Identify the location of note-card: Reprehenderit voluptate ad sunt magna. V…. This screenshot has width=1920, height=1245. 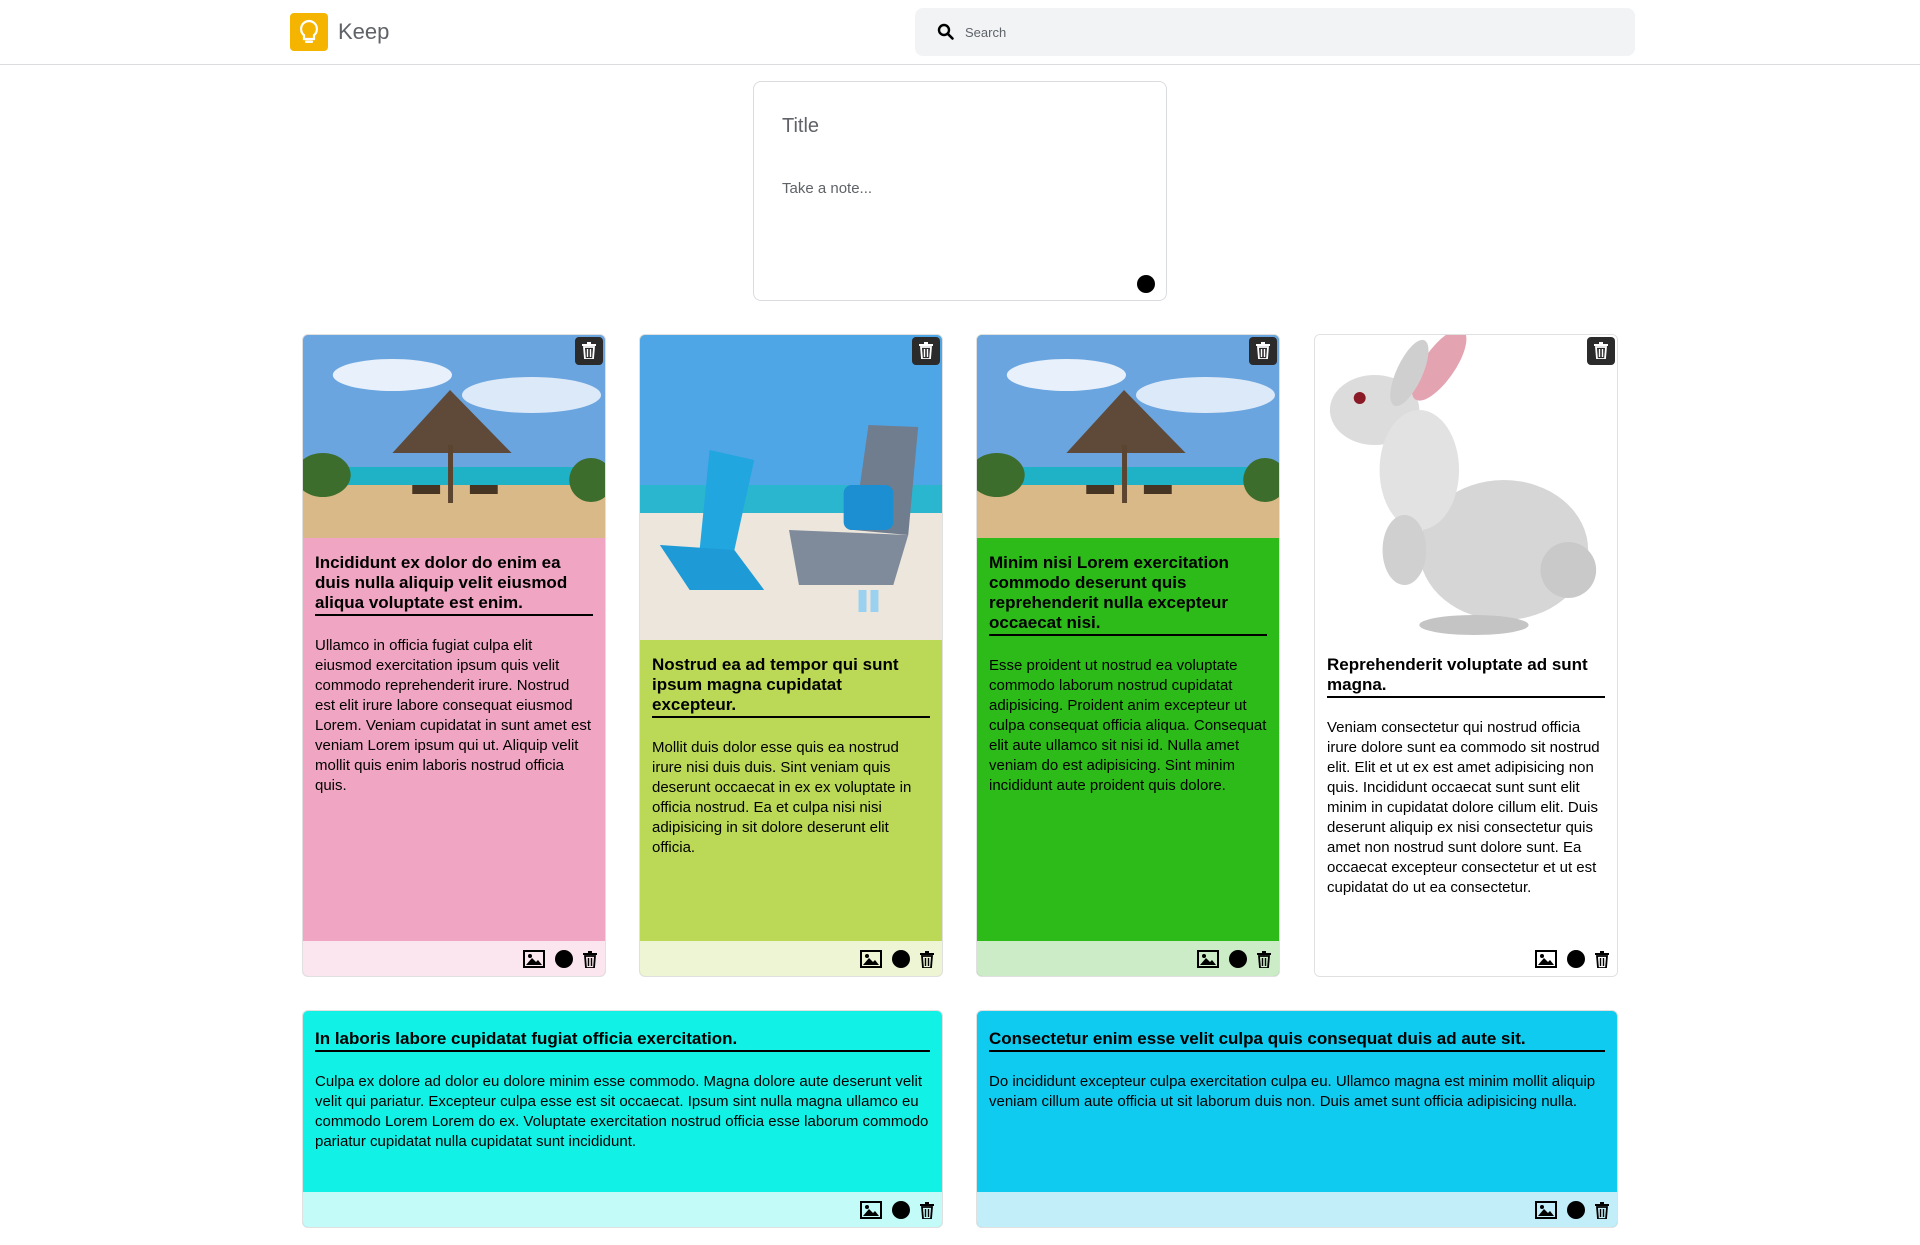
(1466, 655).